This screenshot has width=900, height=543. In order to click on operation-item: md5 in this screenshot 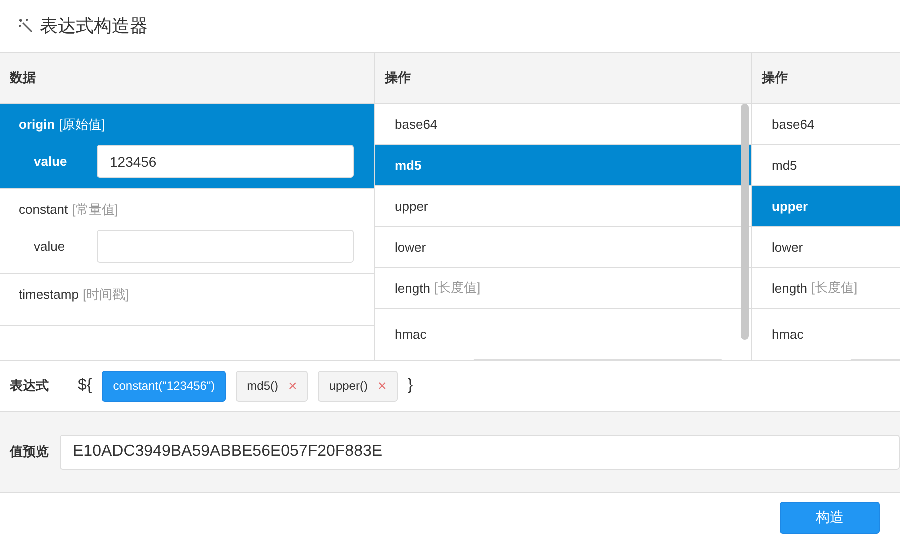, I will do `click(563, 165)`.